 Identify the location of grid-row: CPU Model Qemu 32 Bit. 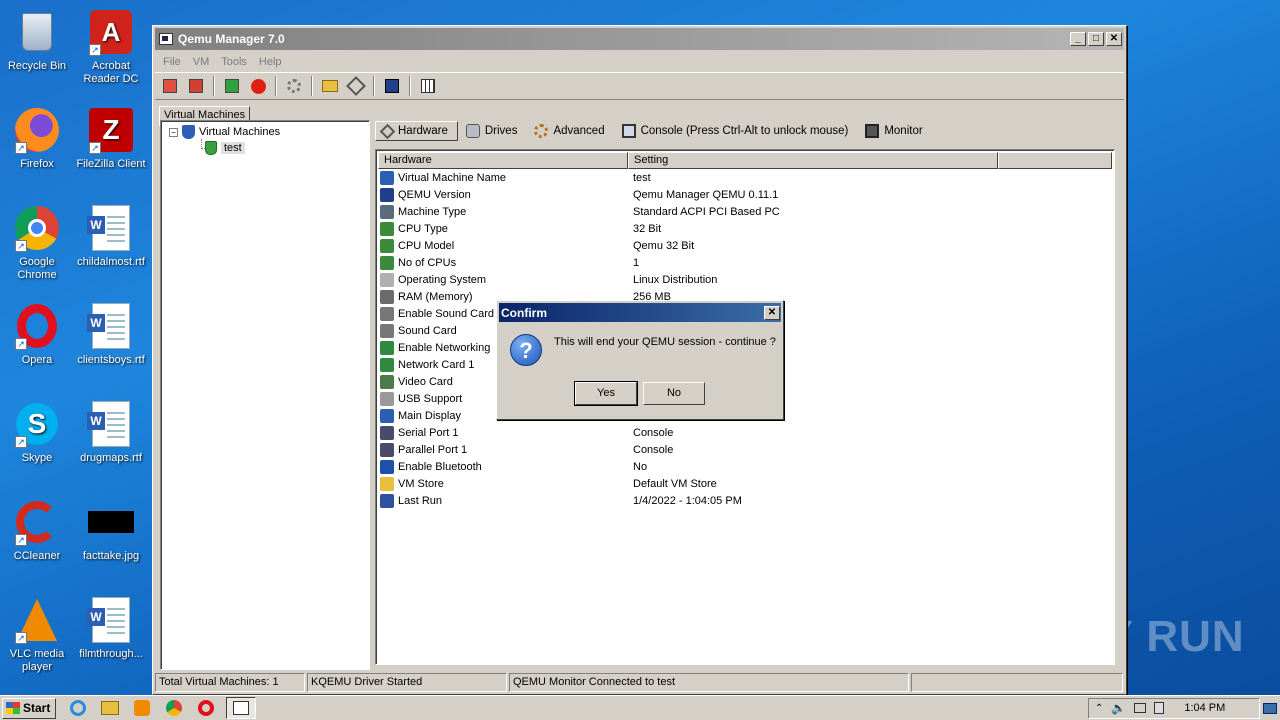
(747, 245).